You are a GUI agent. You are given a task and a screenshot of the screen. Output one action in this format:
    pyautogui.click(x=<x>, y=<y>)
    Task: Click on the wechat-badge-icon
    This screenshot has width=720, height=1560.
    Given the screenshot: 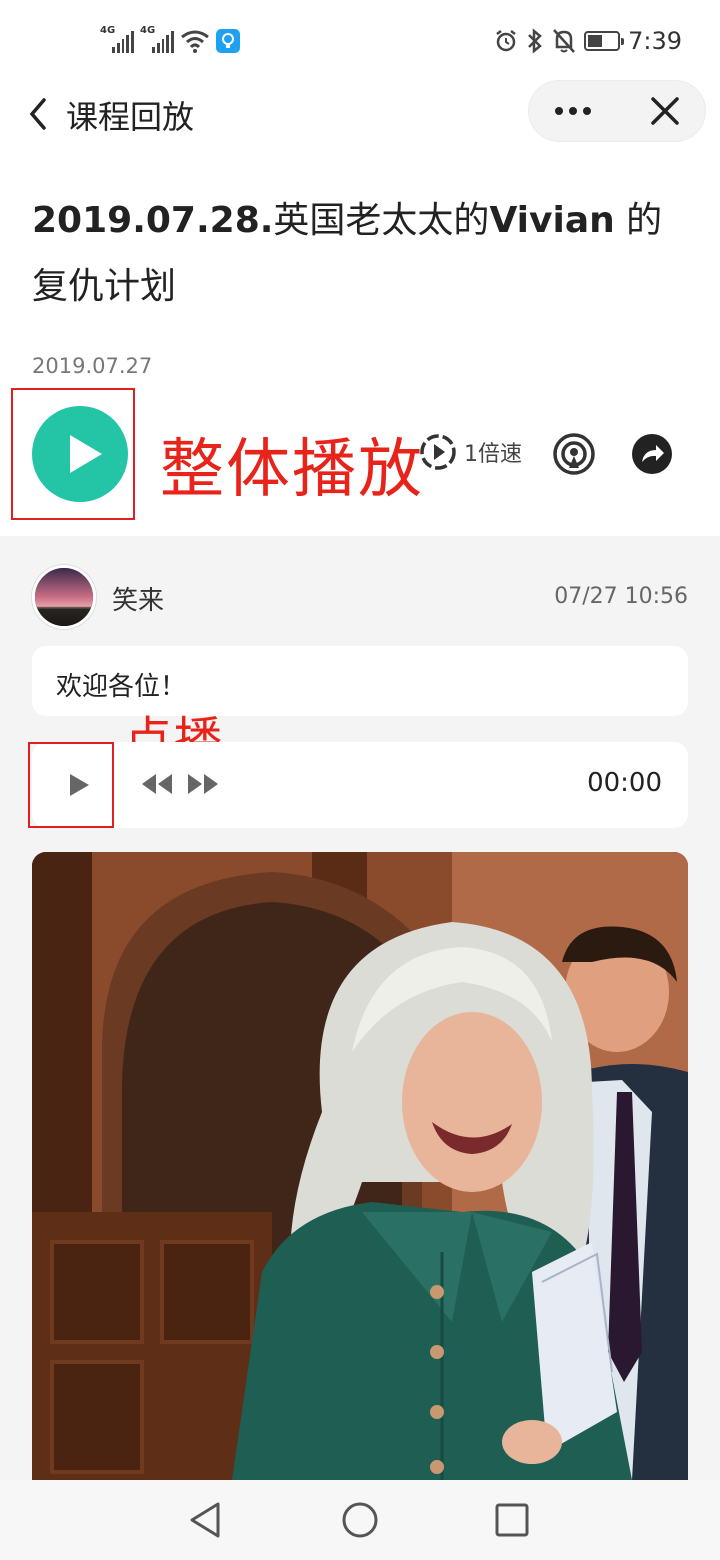 What is the action you would take?
    pyautogui.click(x=228, y=41)
    